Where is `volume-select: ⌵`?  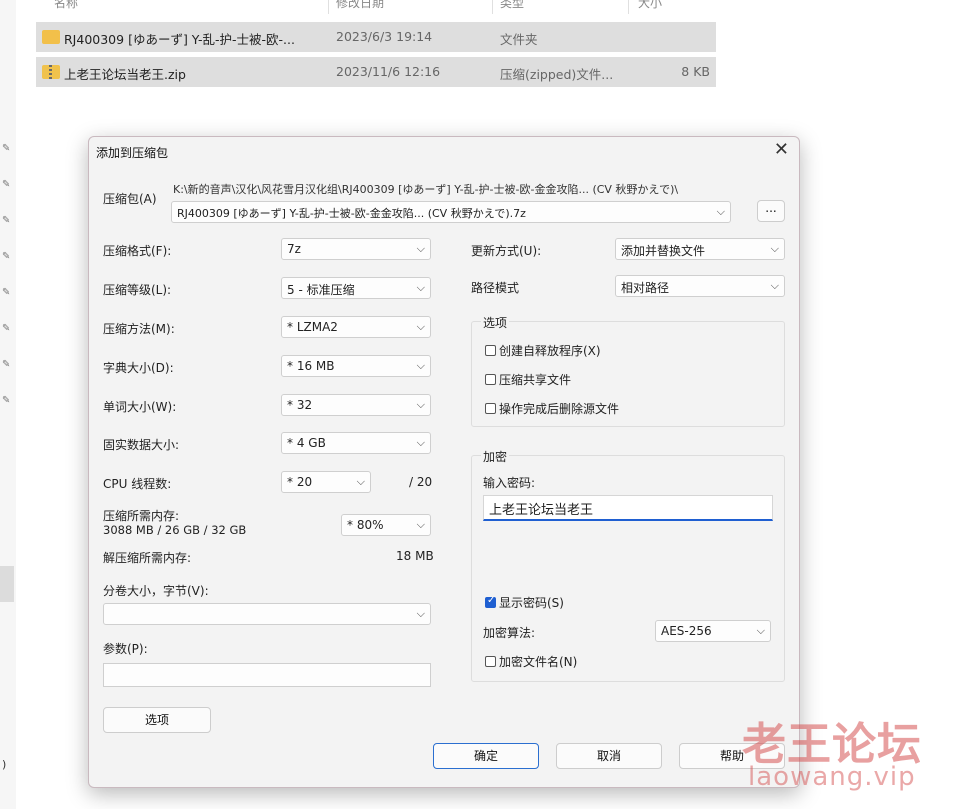 volume-select: ⌵ is located at coordinates (267, 614).